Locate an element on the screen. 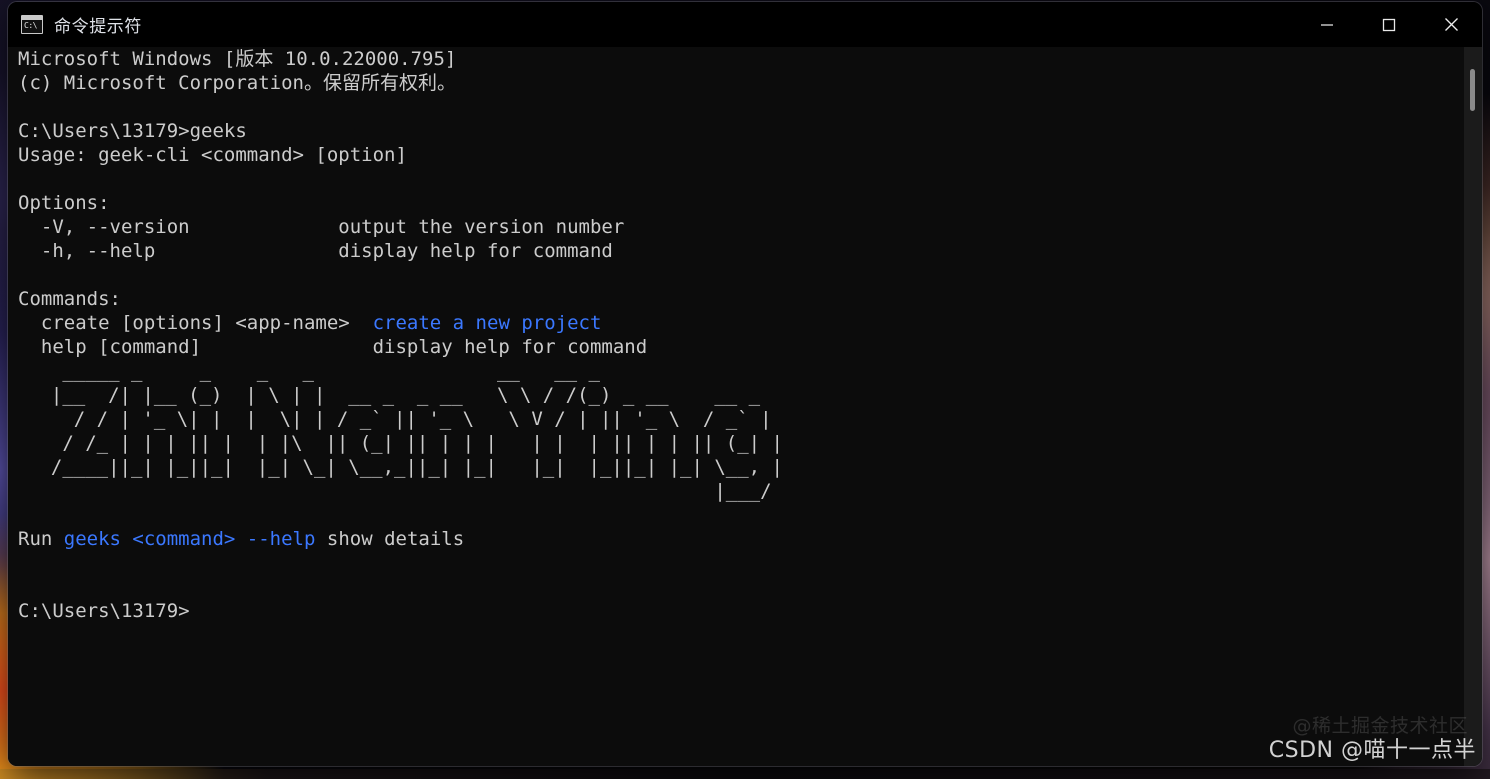 Image resolution: width=1490 pixels, height=779 pixels. terminal-text: show details is located at coordinates (390, 539).